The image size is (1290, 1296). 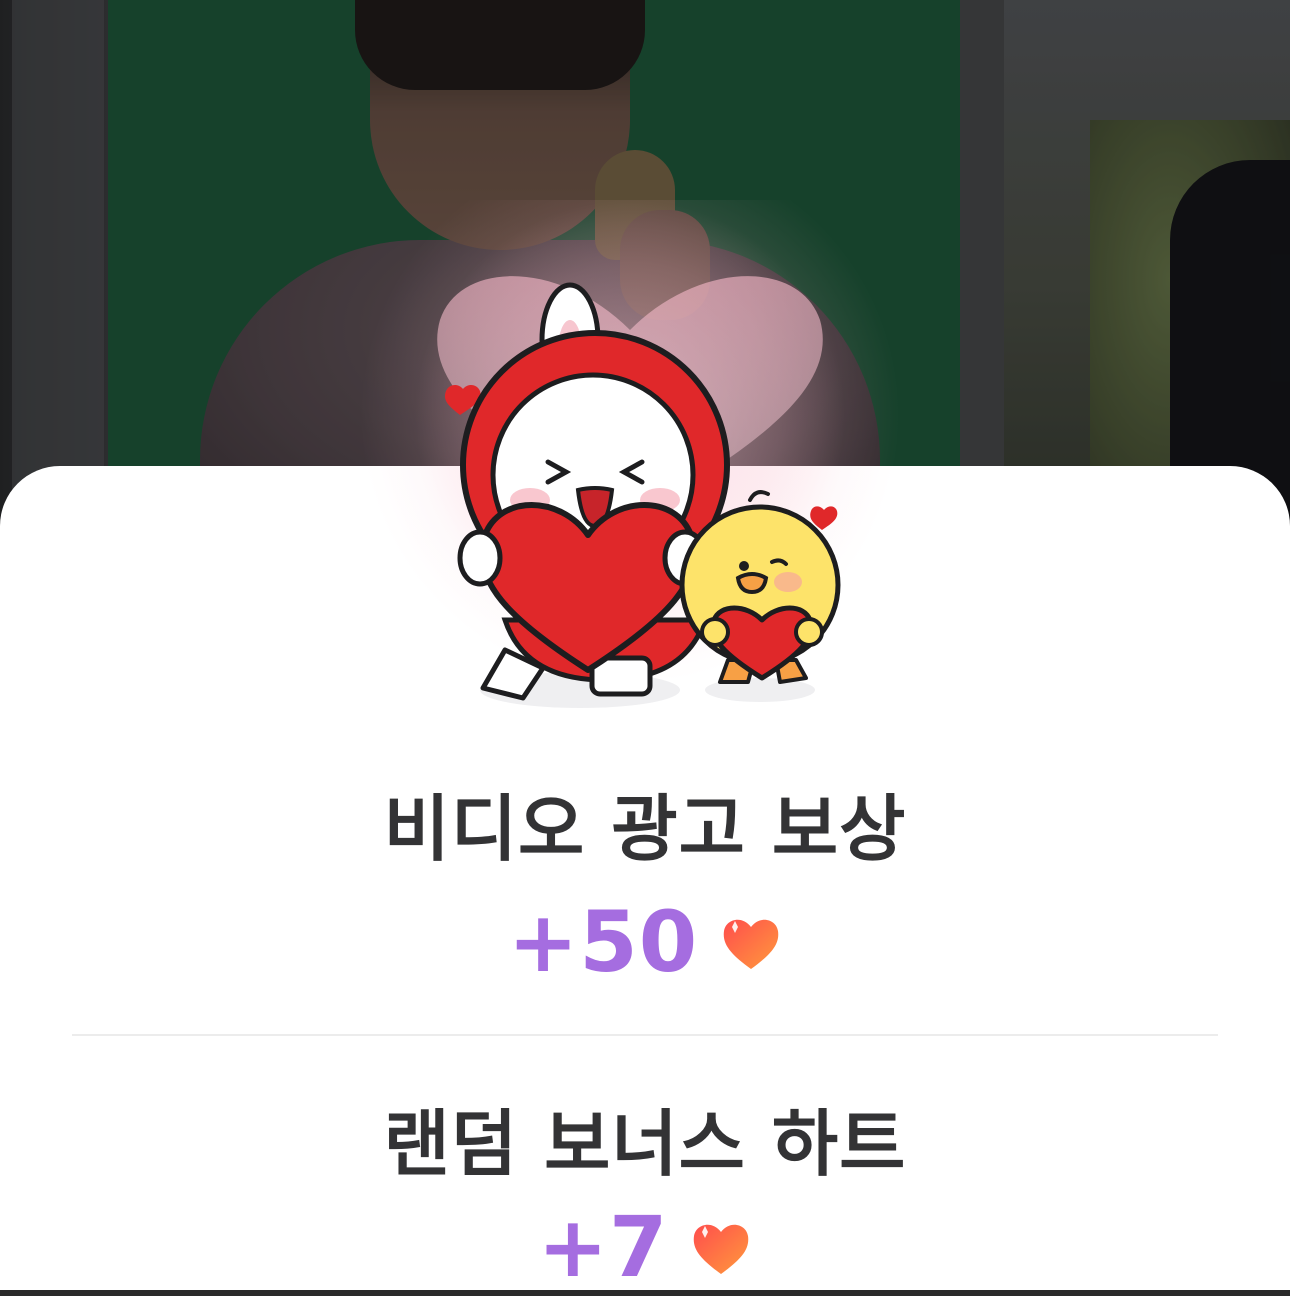 What do you see at coordinates (645, 1144) in the screenshot?
I see `random-bonus-heart-title: 랜덤 보너스 하트` at bounding box center [645, 1144].